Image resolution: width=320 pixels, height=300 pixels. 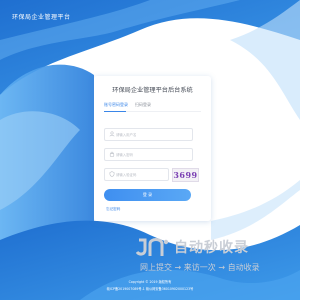 What do you see at coordinates (143, 105) in the screenshot?
I see `tab-qr-login: 扫码登录` at bounding box center [143, 105].